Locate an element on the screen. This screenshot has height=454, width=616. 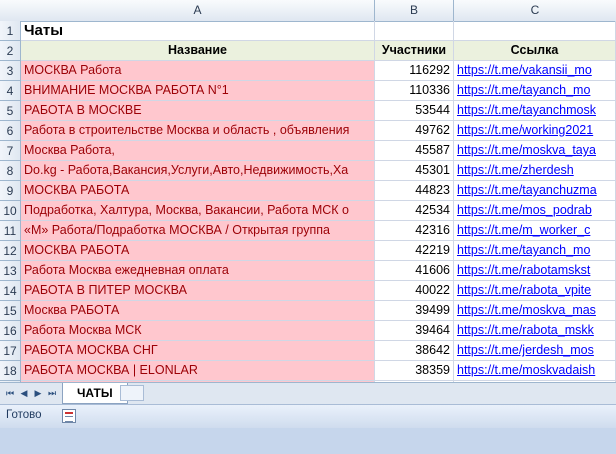
cell-chat-name: РАБОТА МОСКВА СНГ is located at coordinates (198, 351).